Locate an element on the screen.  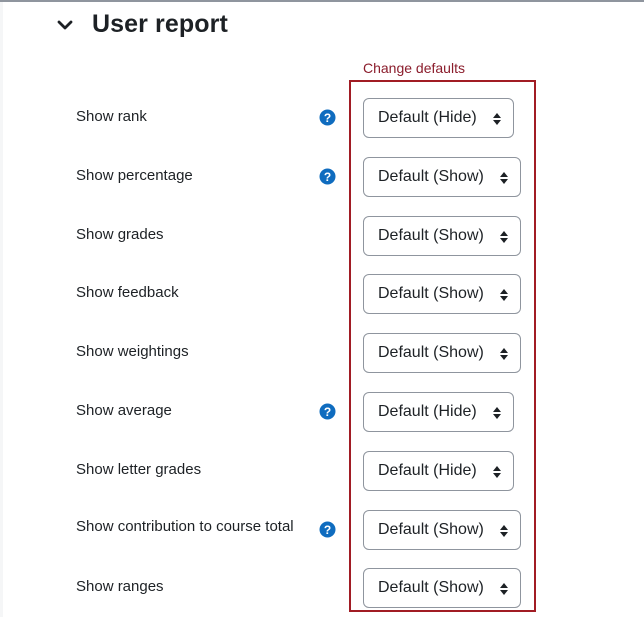
setting-label: Show ranges is located at coordinates (120, 586).